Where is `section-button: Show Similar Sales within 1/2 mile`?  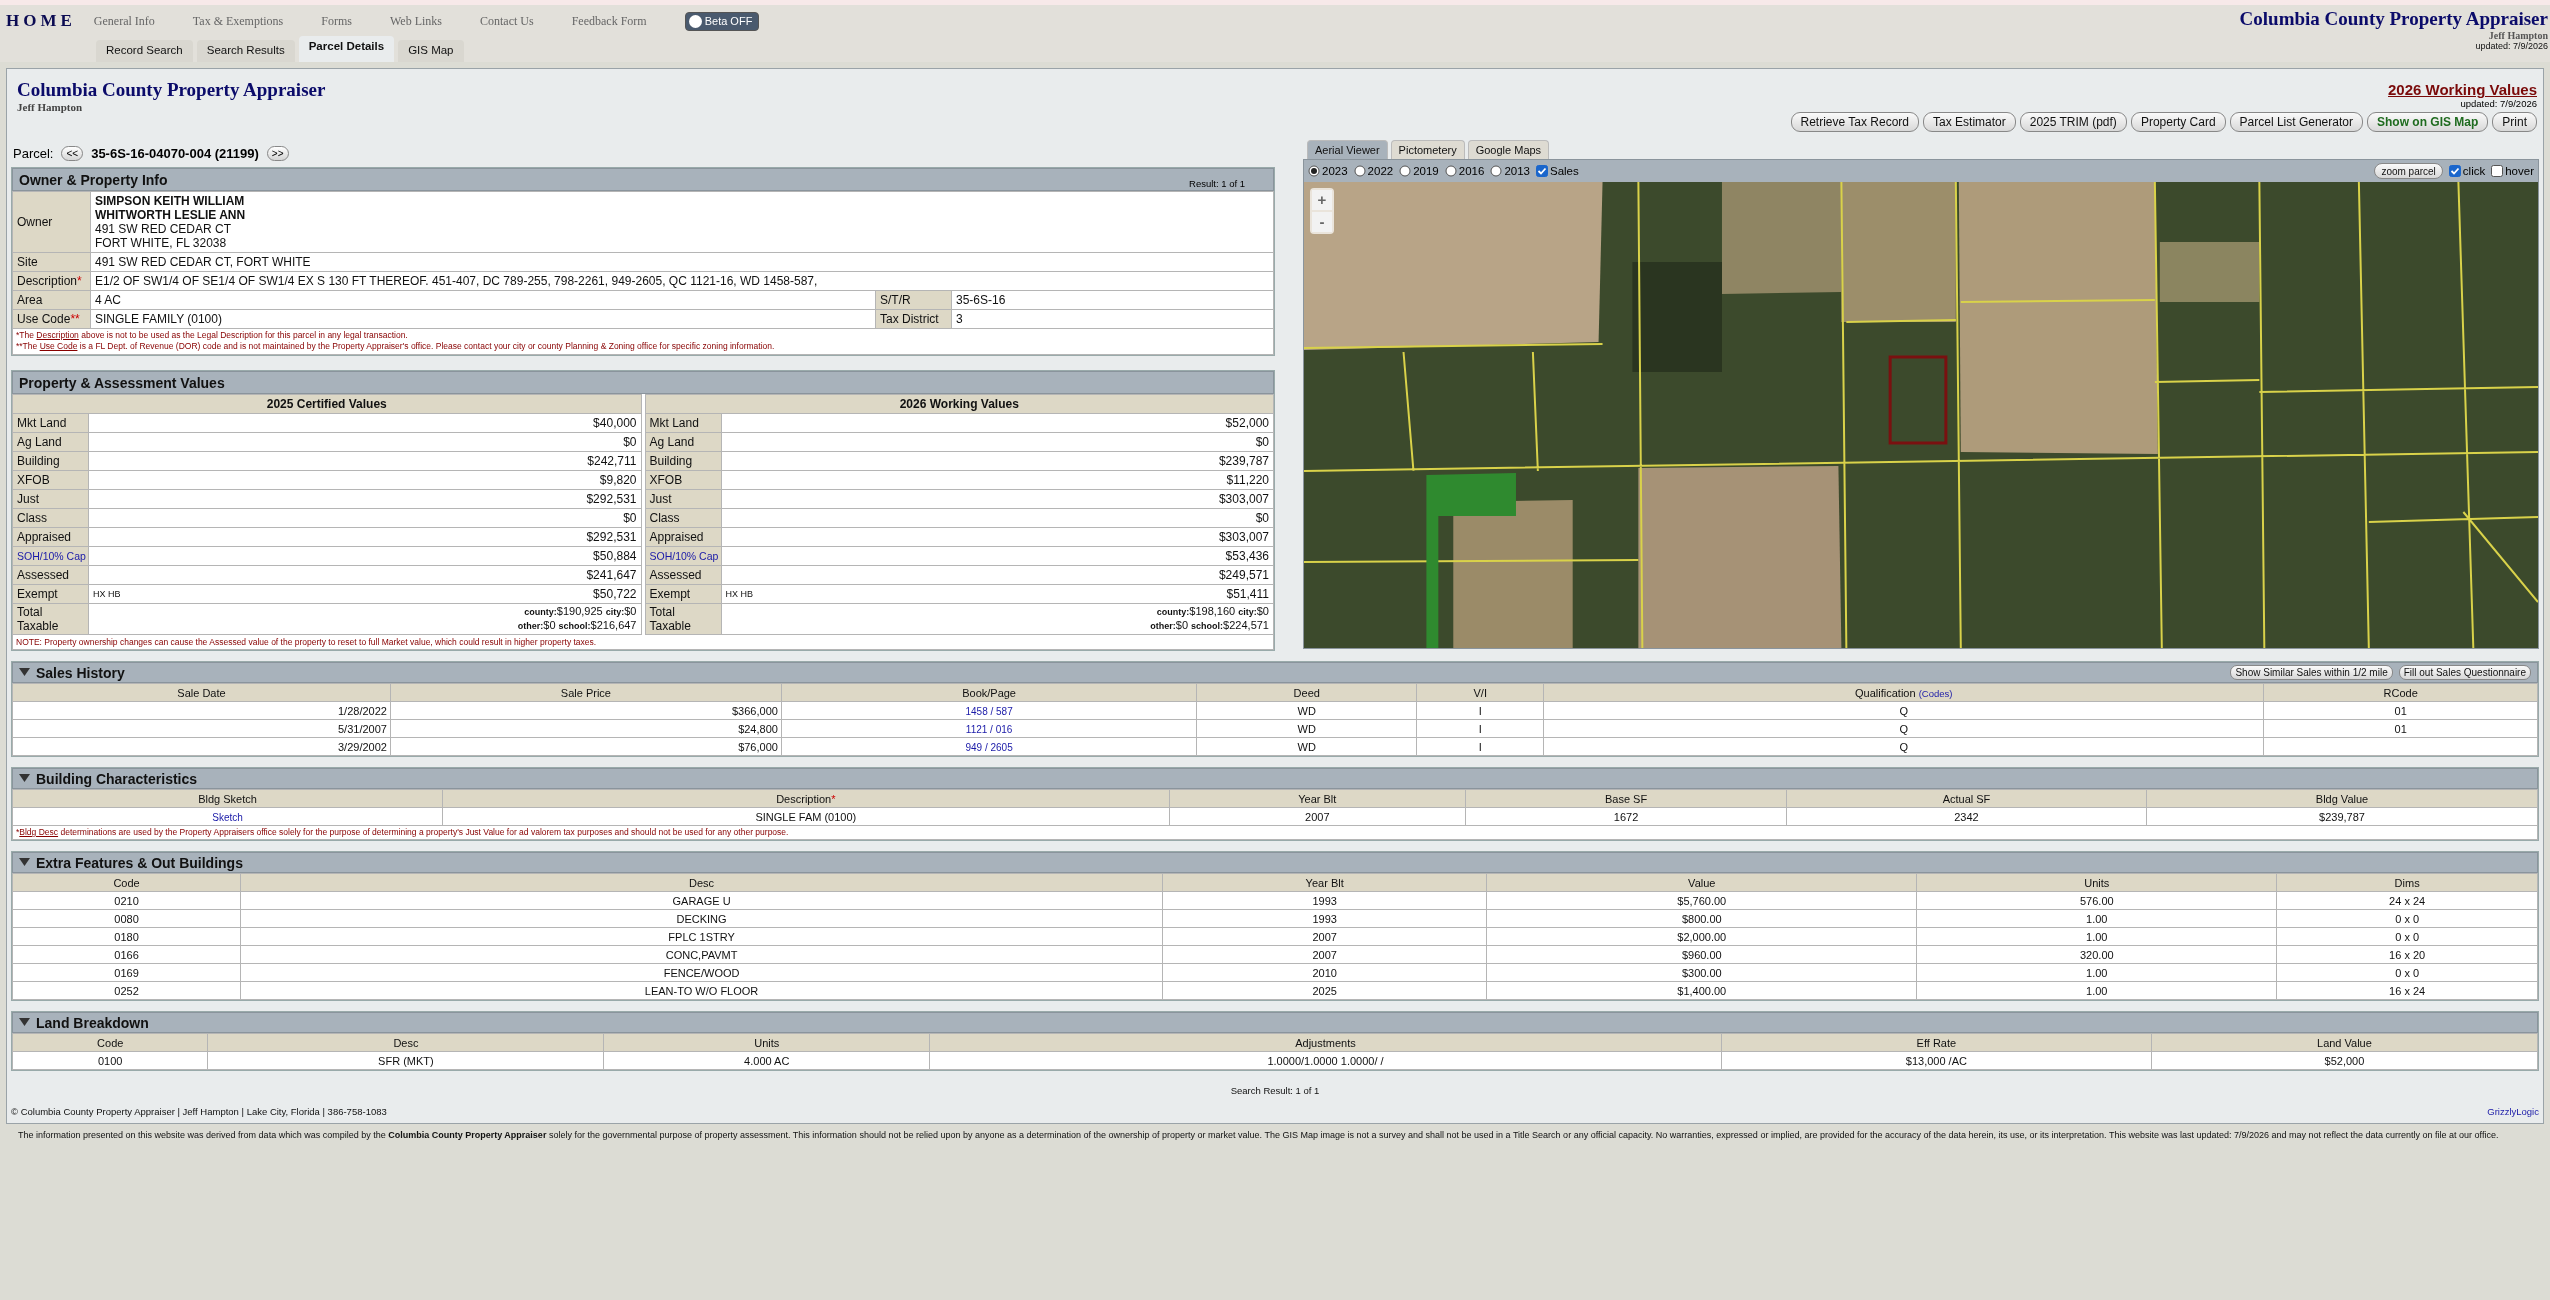 section-button: Show Similar Sales within 1/2 mile is located at coordinates (2311, 672).